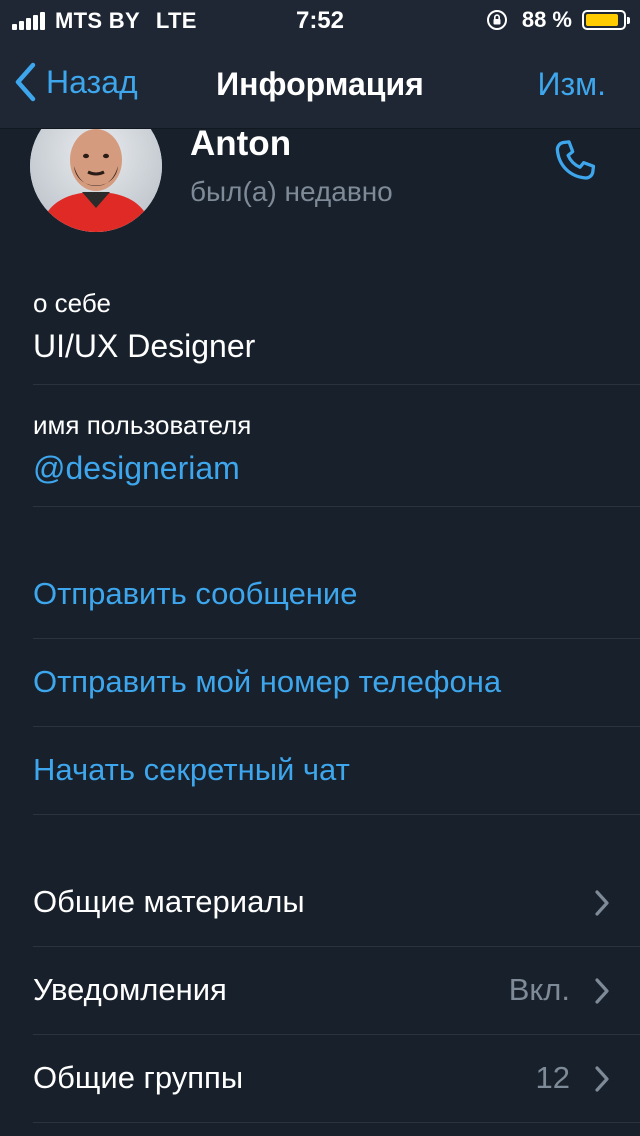 Image resolution: width=640 pixels, height=1136 pixels. What do you see at coordinates (136, 468) in the screenshot?
I see `username-link: @designeriam` at bounding box center [136, 468].